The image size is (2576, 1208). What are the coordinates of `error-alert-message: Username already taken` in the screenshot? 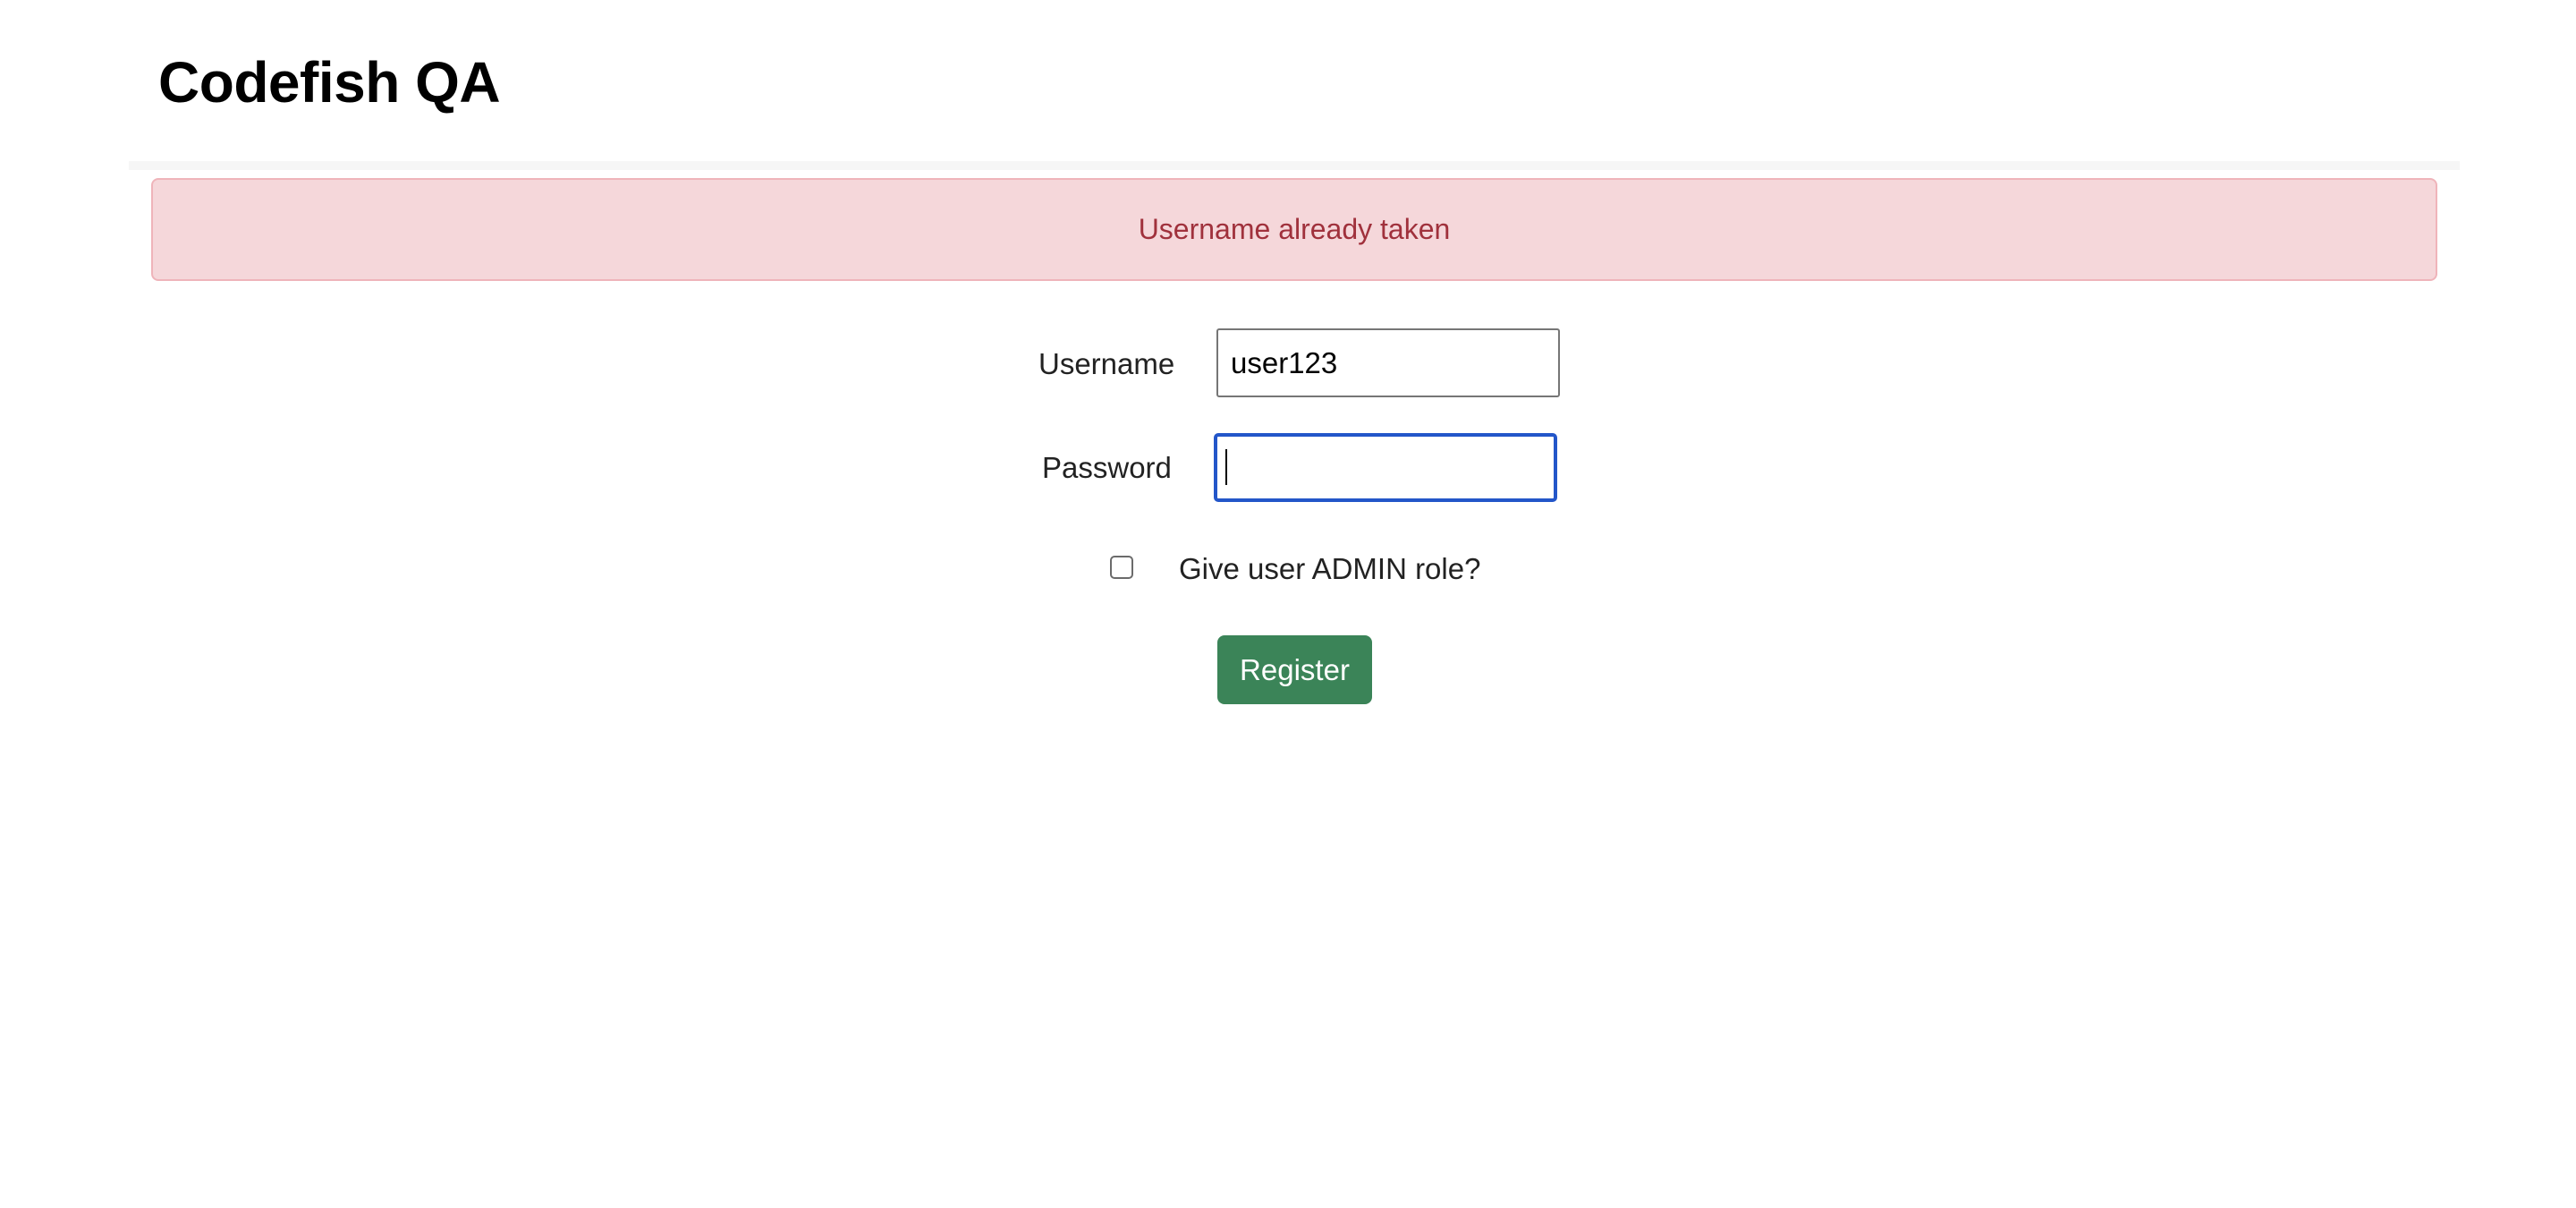 It's located at (1294, 229).